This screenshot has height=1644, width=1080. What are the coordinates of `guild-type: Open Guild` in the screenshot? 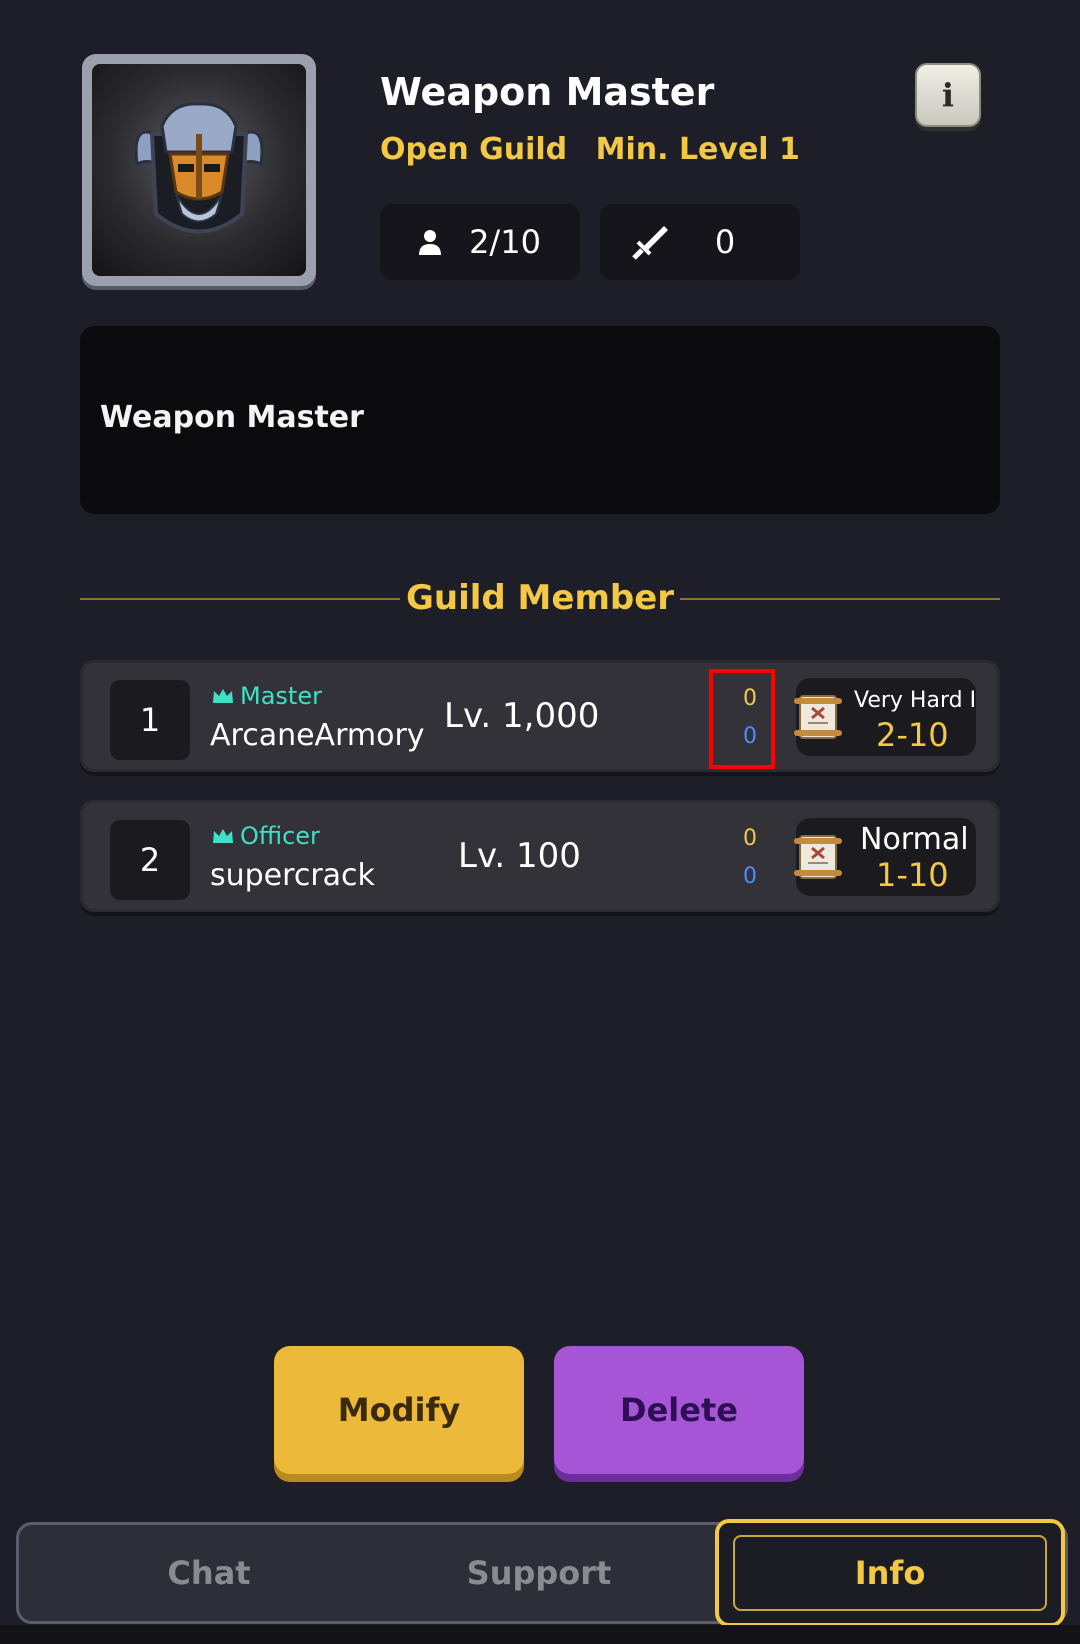 It's located at (474, 149).